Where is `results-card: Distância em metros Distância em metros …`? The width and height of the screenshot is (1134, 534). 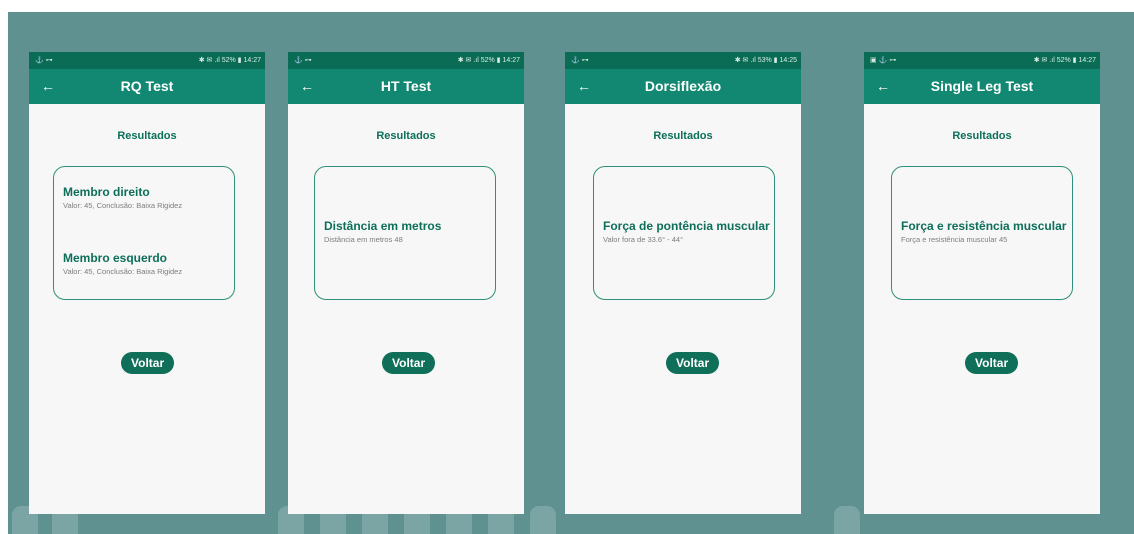
results-card: Distância em metros Distância em metros … is located at coordinates (405, 233).